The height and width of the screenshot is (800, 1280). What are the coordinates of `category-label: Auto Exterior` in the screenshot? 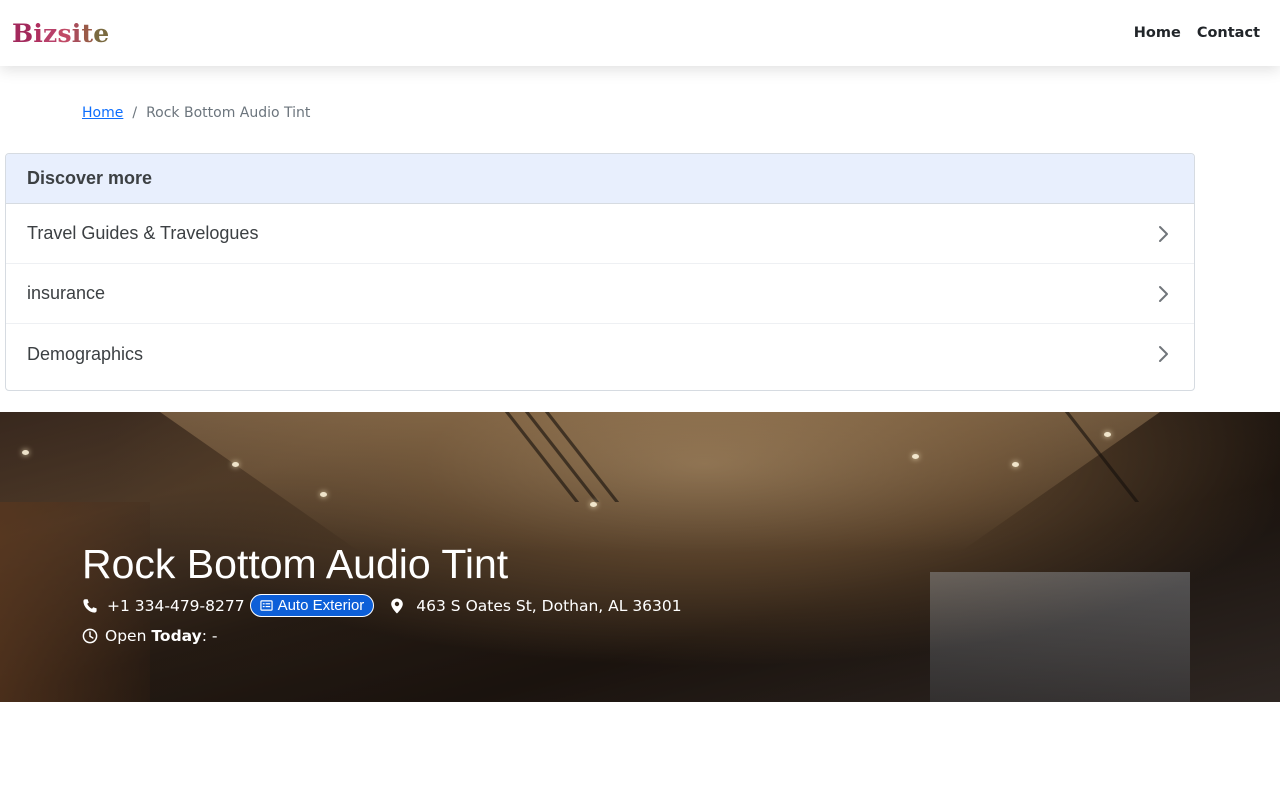 It's located at (321, 605).